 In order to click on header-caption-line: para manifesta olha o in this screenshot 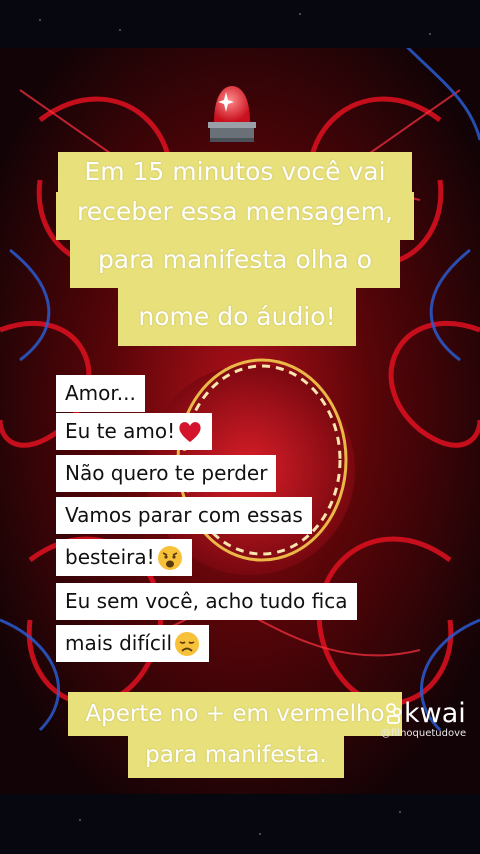, I will do `click(235, 259)`.